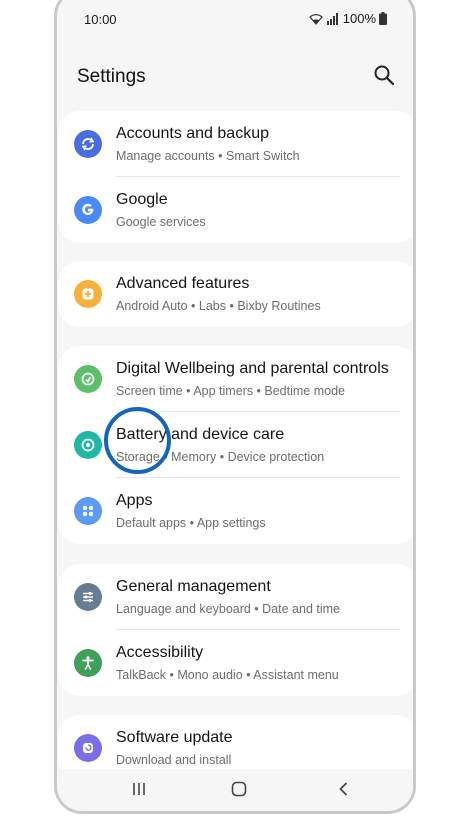  I want to click on search-icon, so click(384, 75).